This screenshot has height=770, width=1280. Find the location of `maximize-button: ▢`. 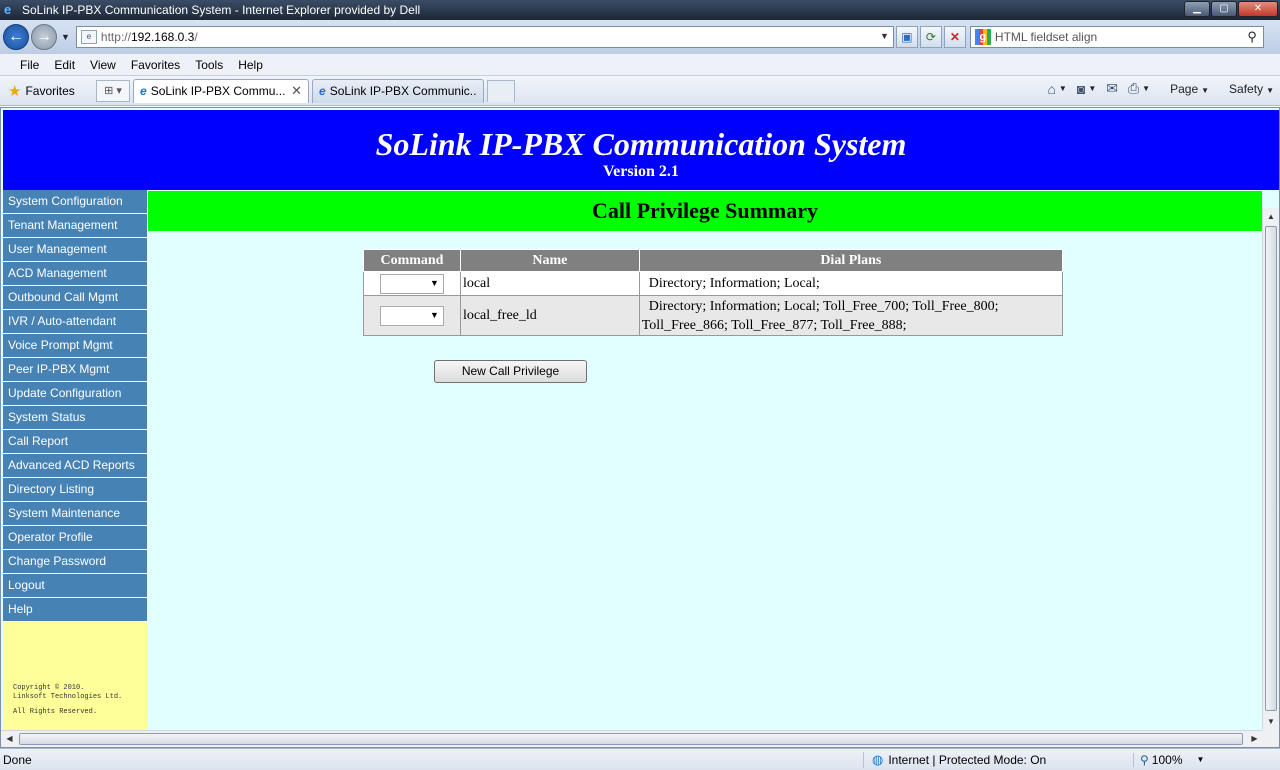

maximize-button: ▢ is located at coordinates (1224, 9).